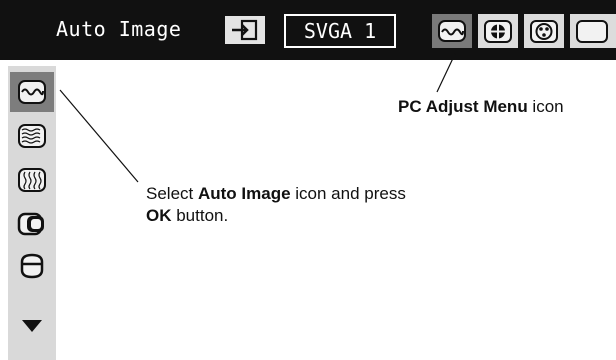 Image resolution: width=616 pixels, height=360 pixels. What do you see at coordinates (348, 193) in the screenshot?
I see `callout-text: icon and press` at bounding box center [348, 193].